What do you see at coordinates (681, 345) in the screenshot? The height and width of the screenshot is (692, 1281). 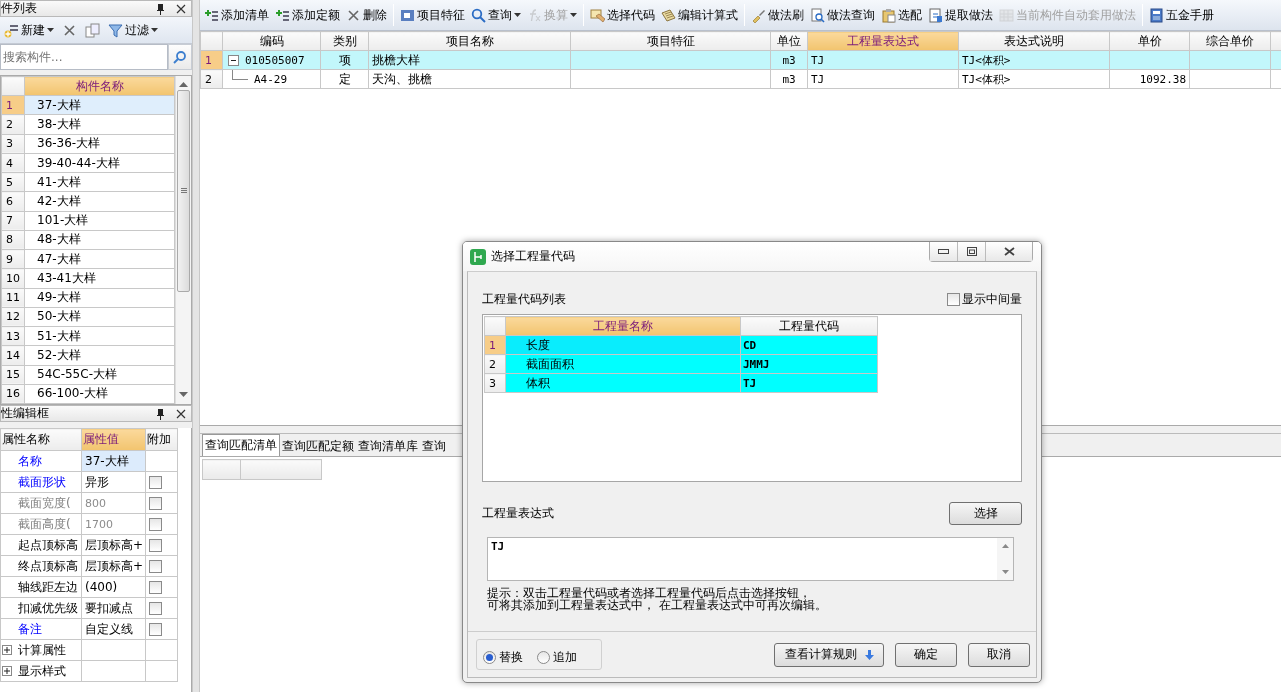 I see `table-row: 1 长度 CD` at bounding box center [681, 345].